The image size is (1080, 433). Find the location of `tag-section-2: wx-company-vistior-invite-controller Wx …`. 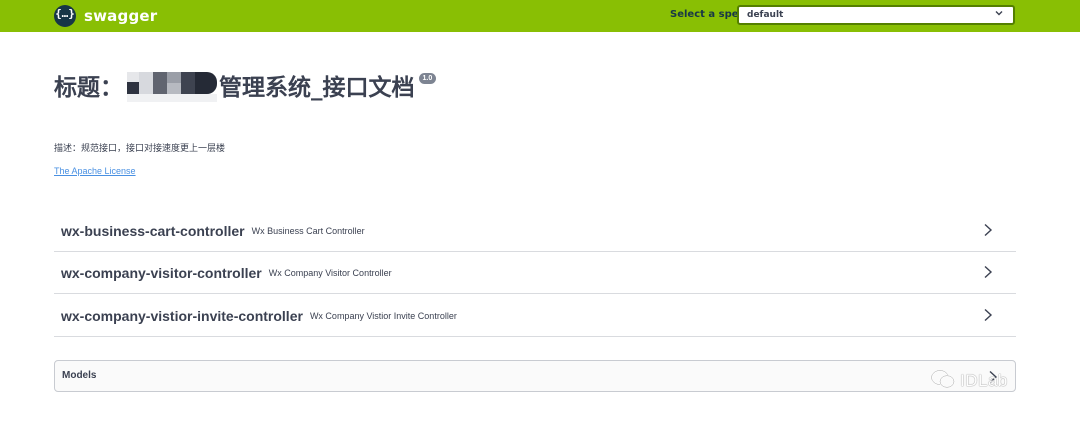

tag-section-2: wx-company-vistior-invite-controller Wx … is located at coordinates (535, 316).